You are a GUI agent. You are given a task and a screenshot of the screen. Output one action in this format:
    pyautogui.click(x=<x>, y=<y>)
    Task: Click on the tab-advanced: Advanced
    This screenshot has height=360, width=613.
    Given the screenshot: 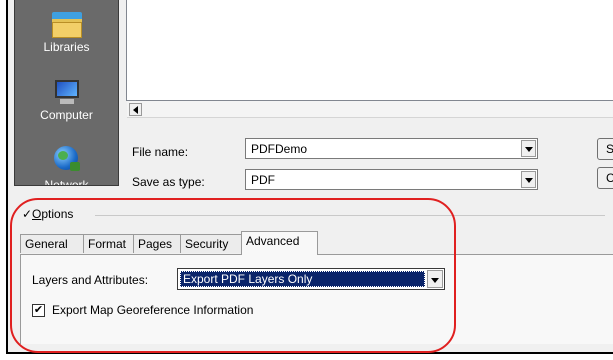 What is the action you would take?
    pyautogui.click(x=279, y=243)
    